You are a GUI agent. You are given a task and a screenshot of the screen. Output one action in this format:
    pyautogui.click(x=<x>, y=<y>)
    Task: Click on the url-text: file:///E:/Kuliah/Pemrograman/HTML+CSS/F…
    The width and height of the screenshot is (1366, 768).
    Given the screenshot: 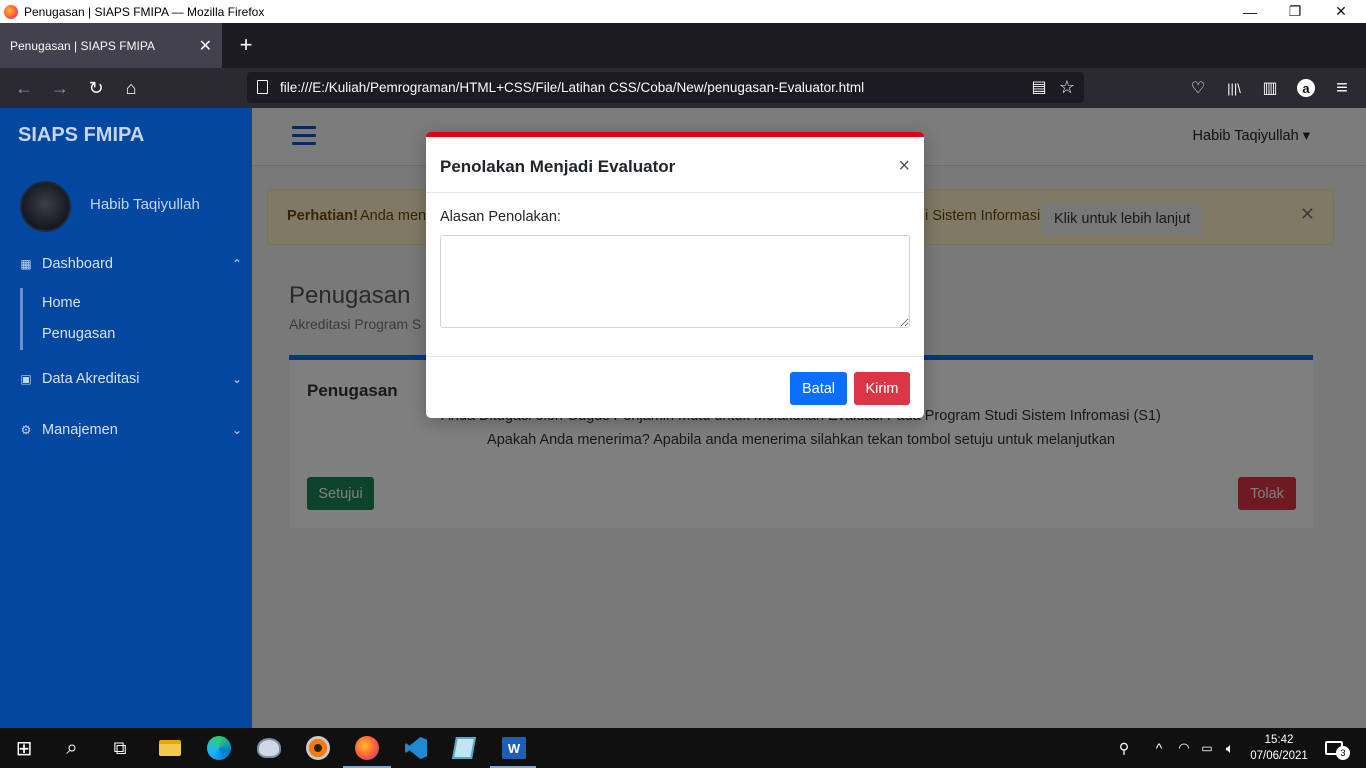 What is the action you would take?
    pyautogui.click(x=572, y=87)
    